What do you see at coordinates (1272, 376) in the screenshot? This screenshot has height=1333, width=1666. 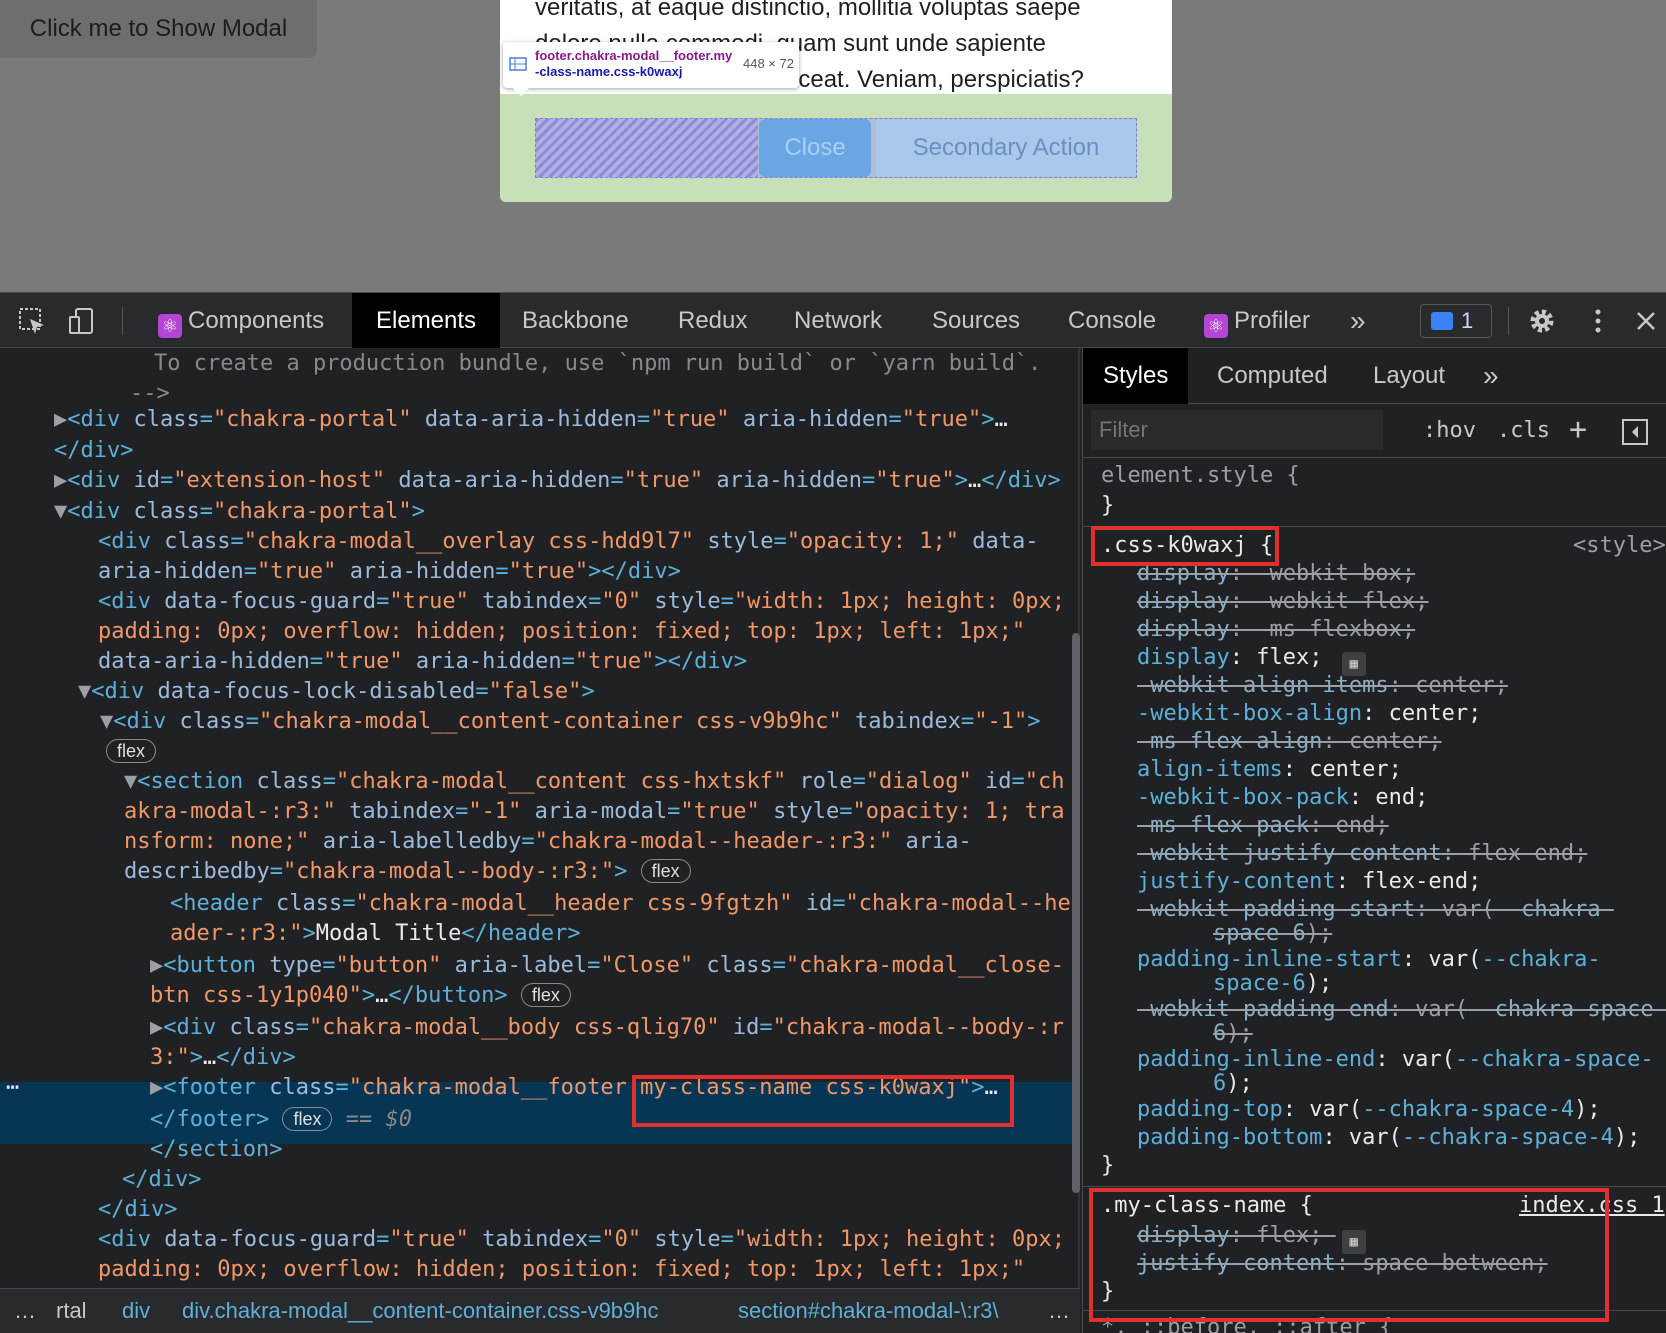 I see `tab-computed: Computed` at bounding box center [1272, 376].